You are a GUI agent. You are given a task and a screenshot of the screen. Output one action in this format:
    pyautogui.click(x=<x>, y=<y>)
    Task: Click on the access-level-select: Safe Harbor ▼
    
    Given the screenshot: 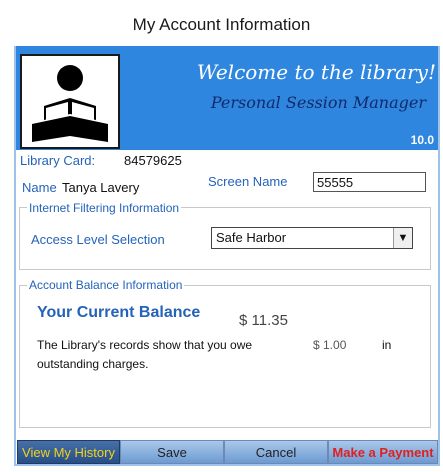 What is the action you would take?
    pyautogui.click(x=312, y=238)
    